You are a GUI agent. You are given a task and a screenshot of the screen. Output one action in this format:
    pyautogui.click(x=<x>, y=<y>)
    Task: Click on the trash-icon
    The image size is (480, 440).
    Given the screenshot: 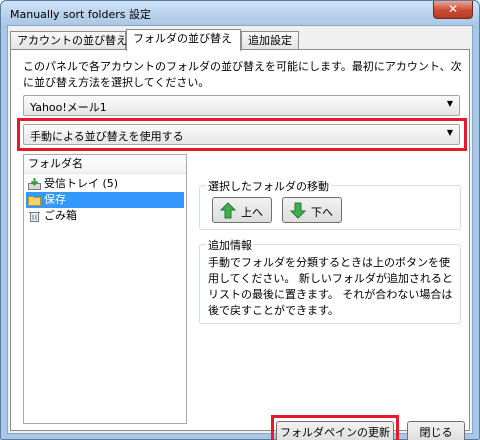 What is the action you would take?
    pyautogui.click(x=34, y=217)
    